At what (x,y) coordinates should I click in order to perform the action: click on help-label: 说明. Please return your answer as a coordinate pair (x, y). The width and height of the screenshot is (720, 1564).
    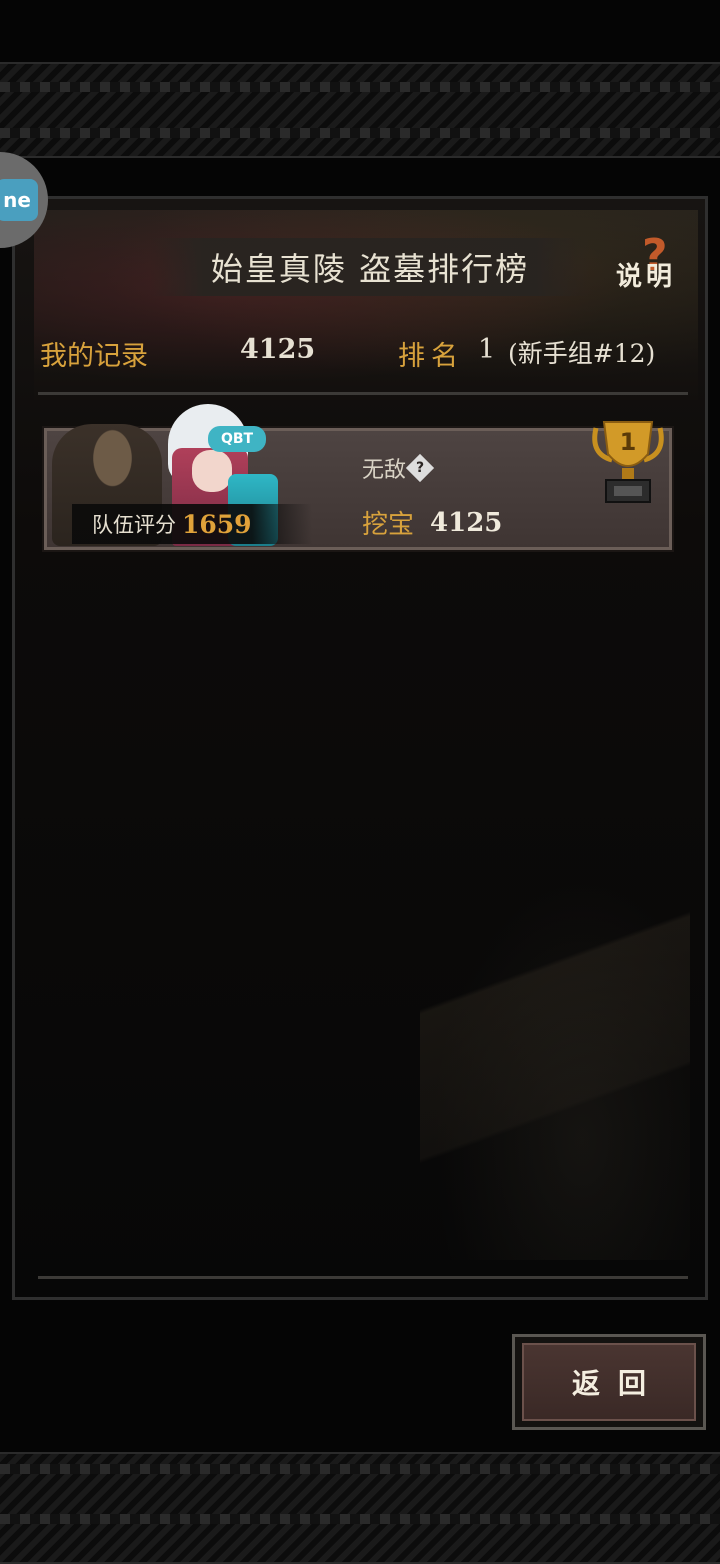
    Looking at the image, I should click on (646, 277).